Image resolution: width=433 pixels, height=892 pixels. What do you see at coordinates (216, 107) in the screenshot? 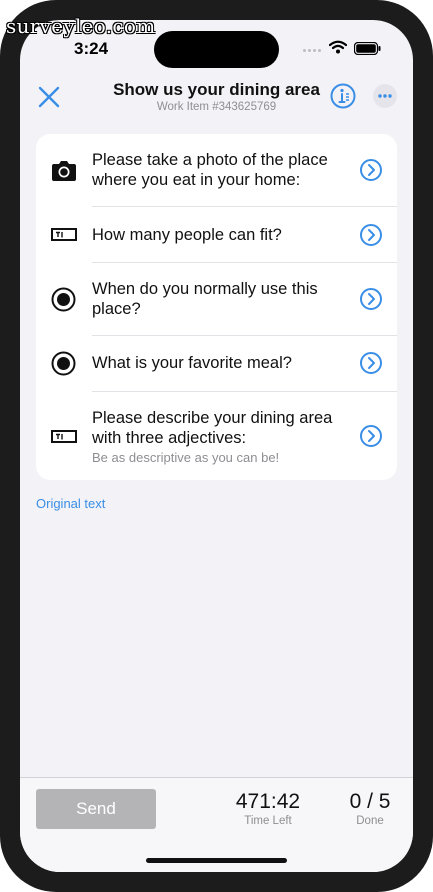
I see `work-item-subtitle: Work Item #343625769` at bounding box center [216, 107].